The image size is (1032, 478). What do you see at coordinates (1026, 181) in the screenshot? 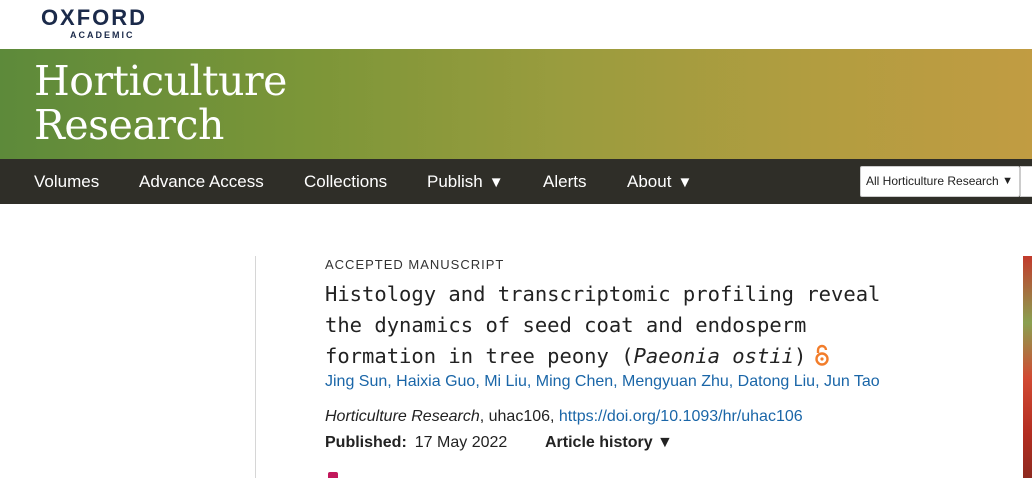
I see `search-input` at bounding box center [1026, 181].